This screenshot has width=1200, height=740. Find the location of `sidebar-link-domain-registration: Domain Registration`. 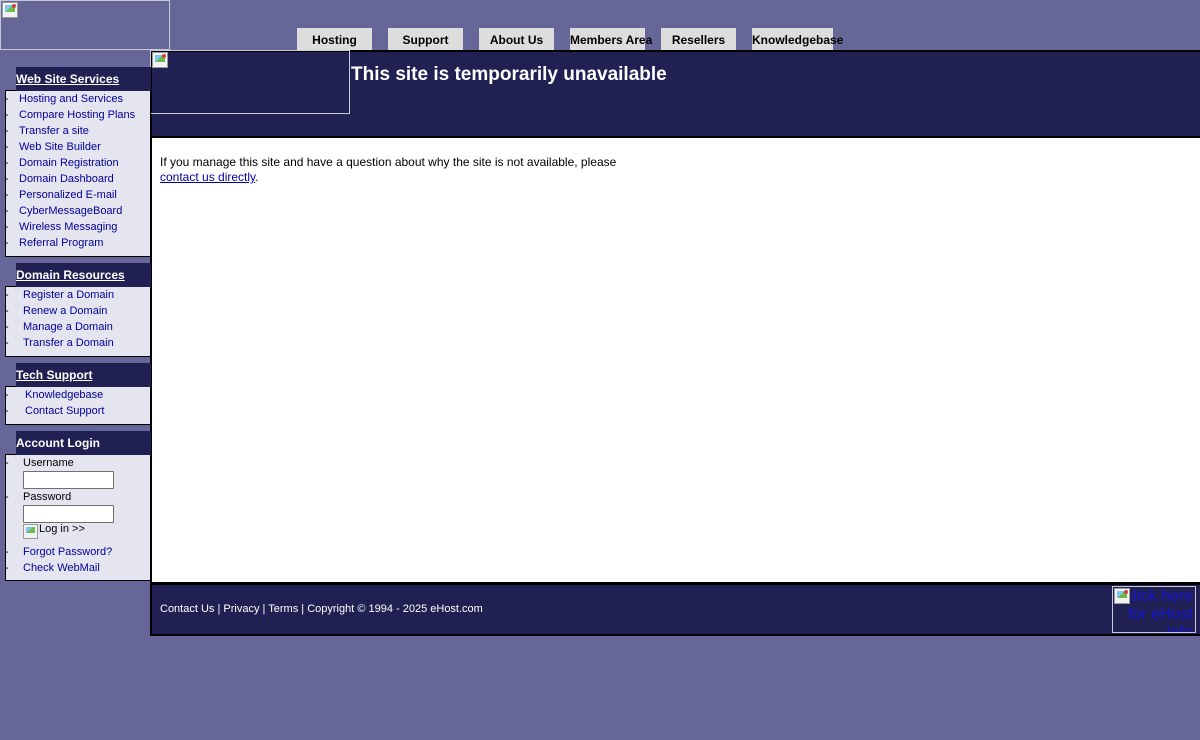

sidebar-link-domain-registration: Domain Registration is located at coordinates (69, 163).